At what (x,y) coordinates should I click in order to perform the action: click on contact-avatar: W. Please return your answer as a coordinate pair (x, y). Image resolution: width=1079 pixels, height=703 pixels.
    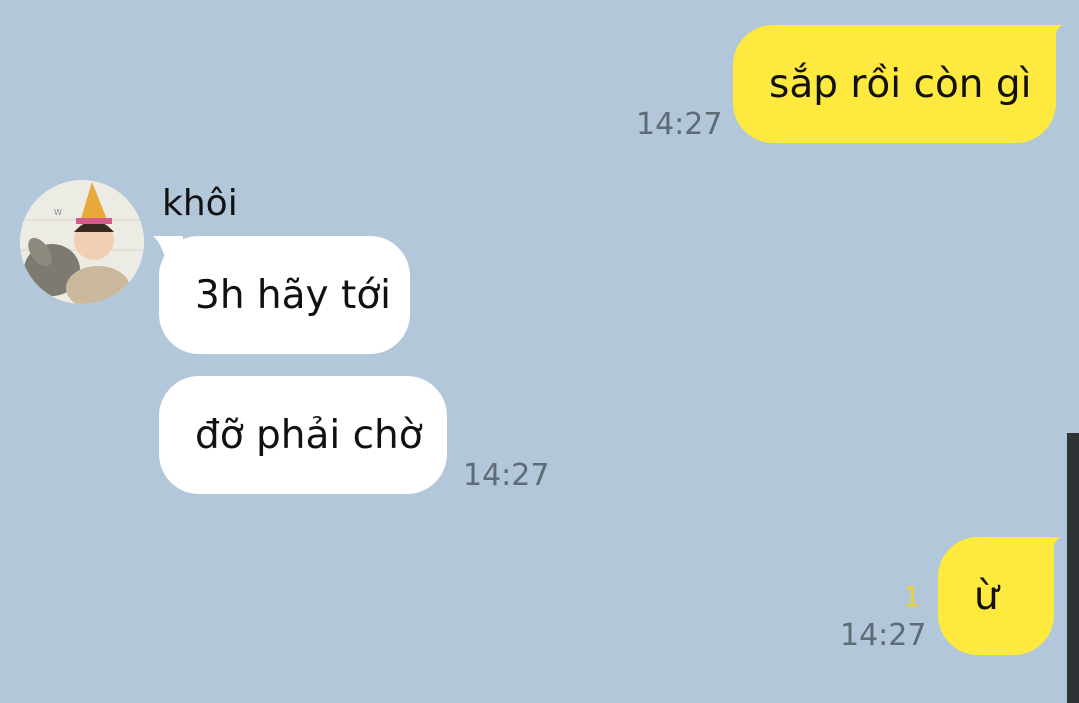
    Looking at the image, I should click on (82, 242).